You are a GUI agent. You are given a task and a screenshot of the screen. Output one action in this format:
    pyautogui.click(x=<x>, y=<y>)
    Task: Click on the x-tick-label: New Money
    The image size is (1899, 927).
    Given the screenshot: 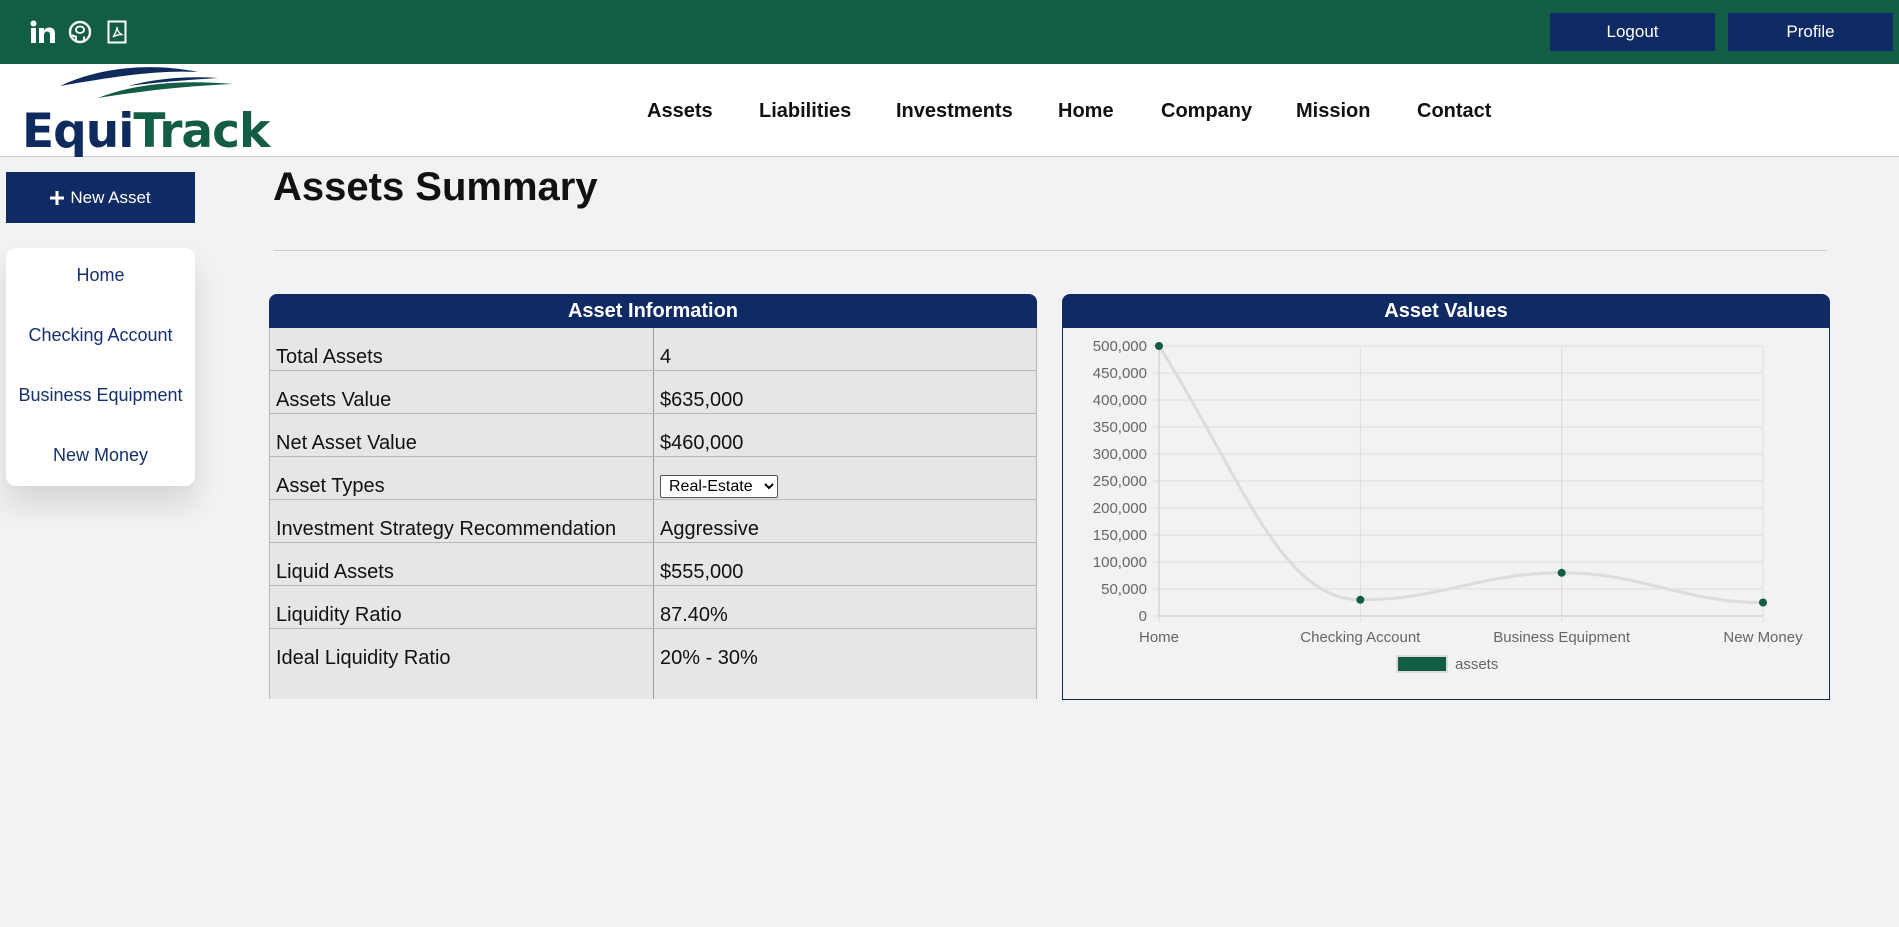 What is the action you would take?
    pyautogui.click(x=1763, y=637)
    